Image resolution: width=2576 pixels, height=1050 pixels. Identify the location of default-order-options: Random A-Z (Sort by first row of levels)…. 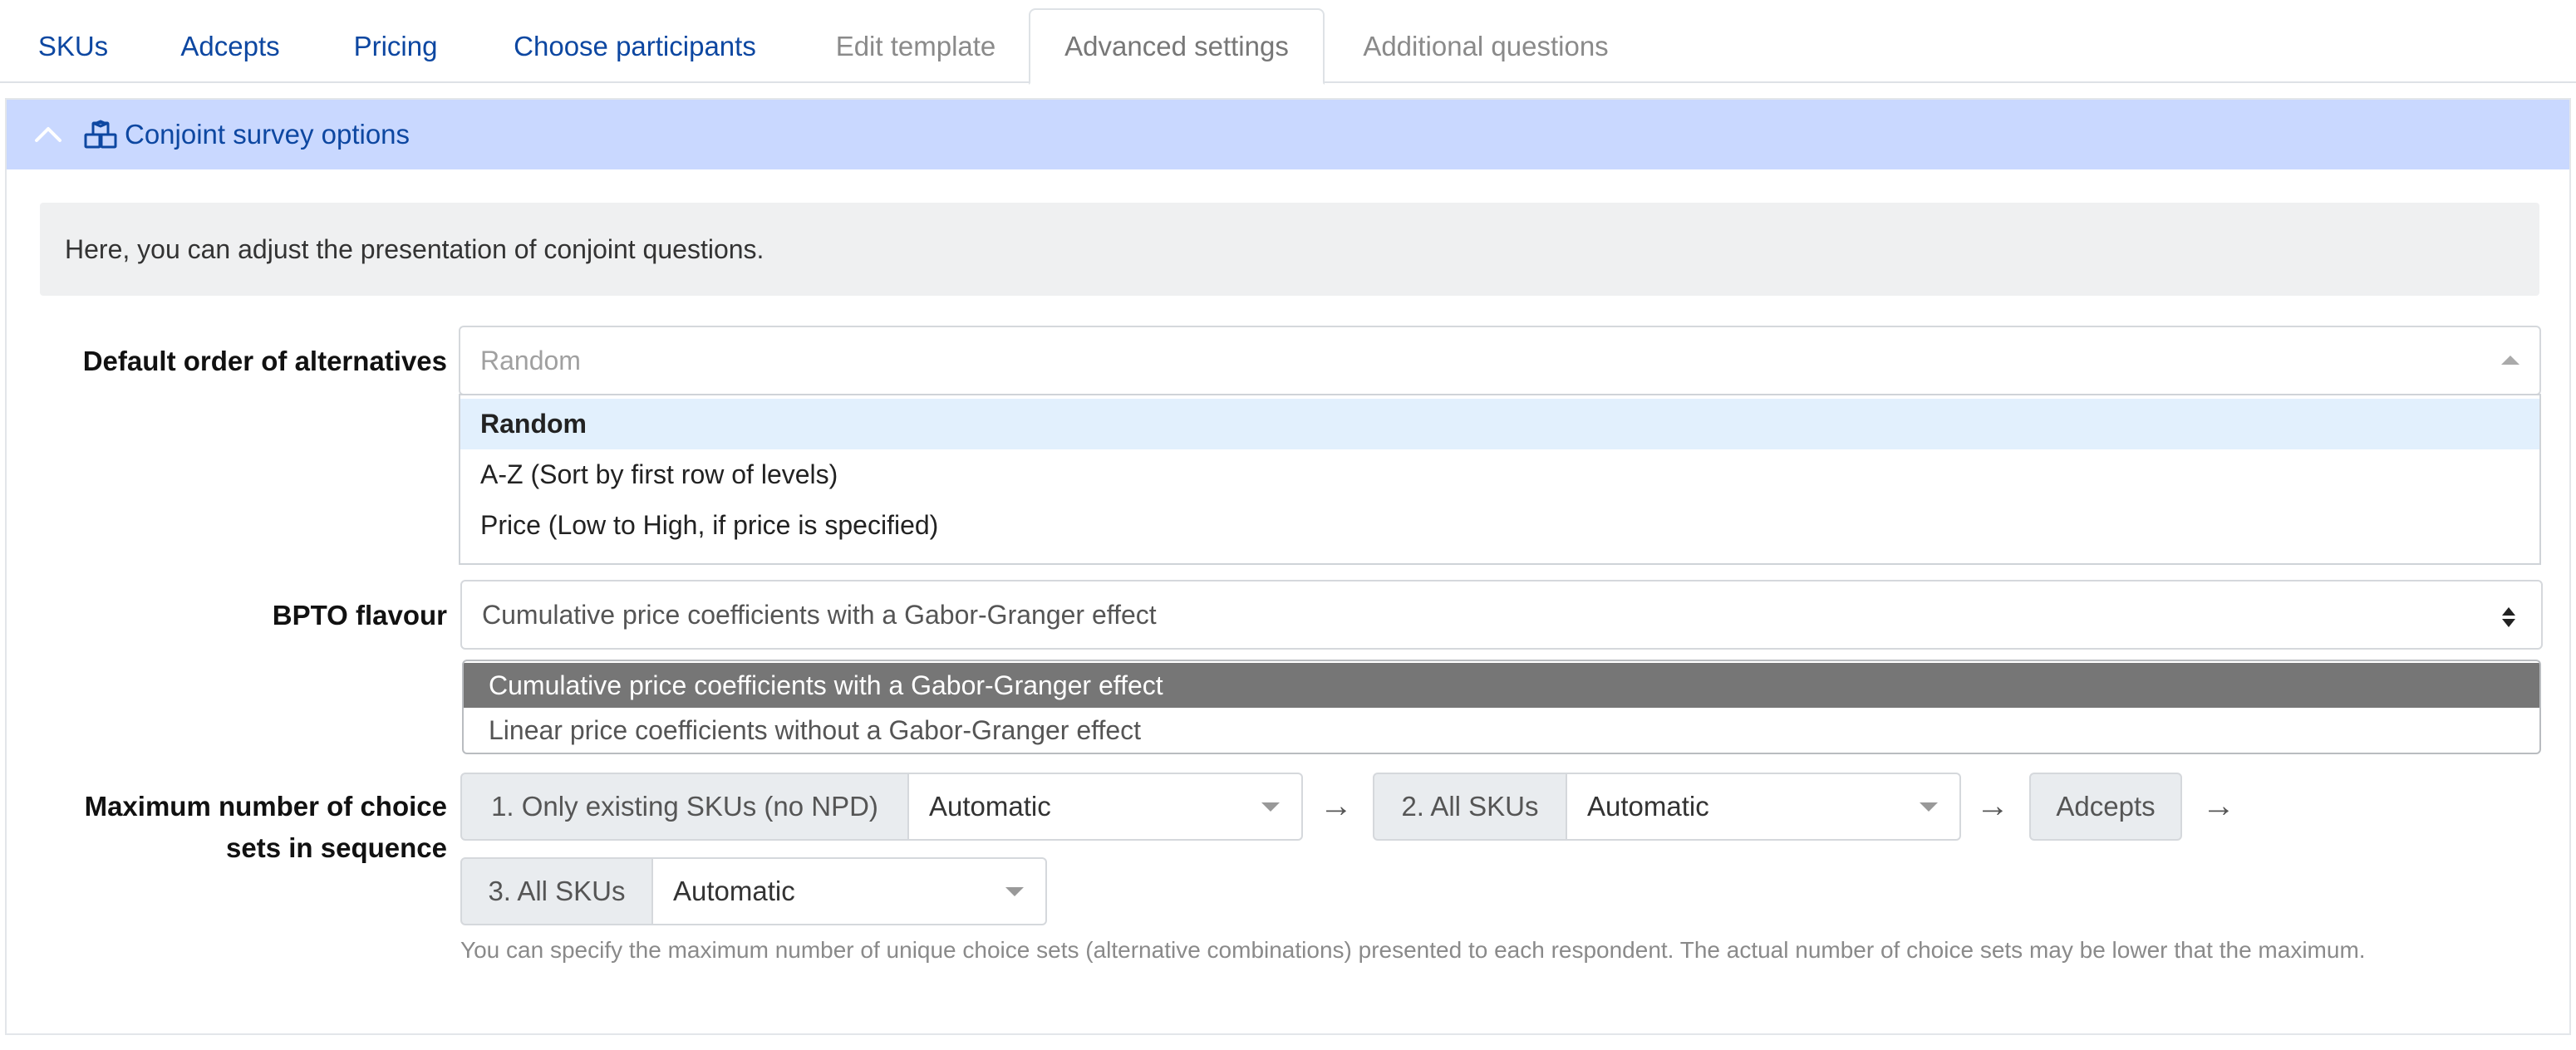
(1500, 479).